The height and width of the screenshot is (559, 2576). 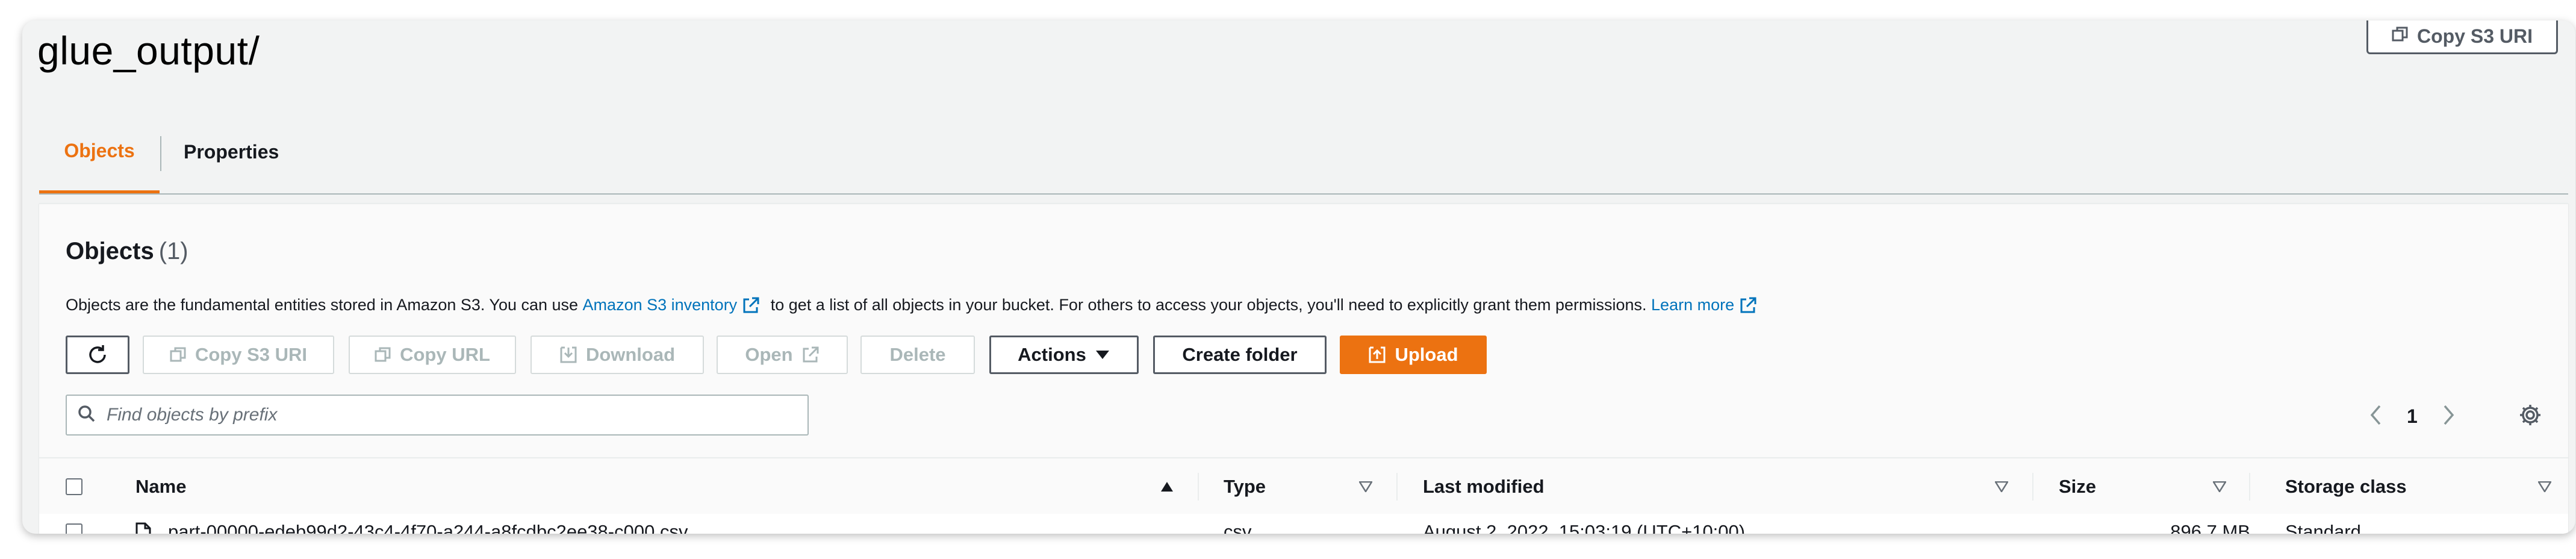 What do you see at coordinates (2375, 416) in the screenshot?
I see `chevron-left-icon` at bounding box center [2375, 416].